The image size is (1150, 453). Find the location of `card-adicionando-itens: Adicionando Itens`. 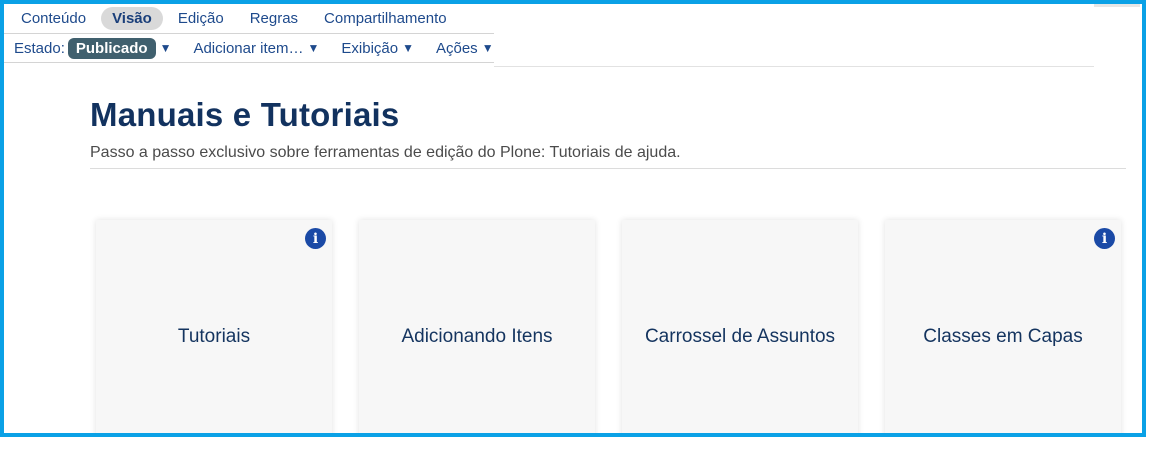

card-adicionando-itens: Adicionando Itens is located at coordinates (477, 326).